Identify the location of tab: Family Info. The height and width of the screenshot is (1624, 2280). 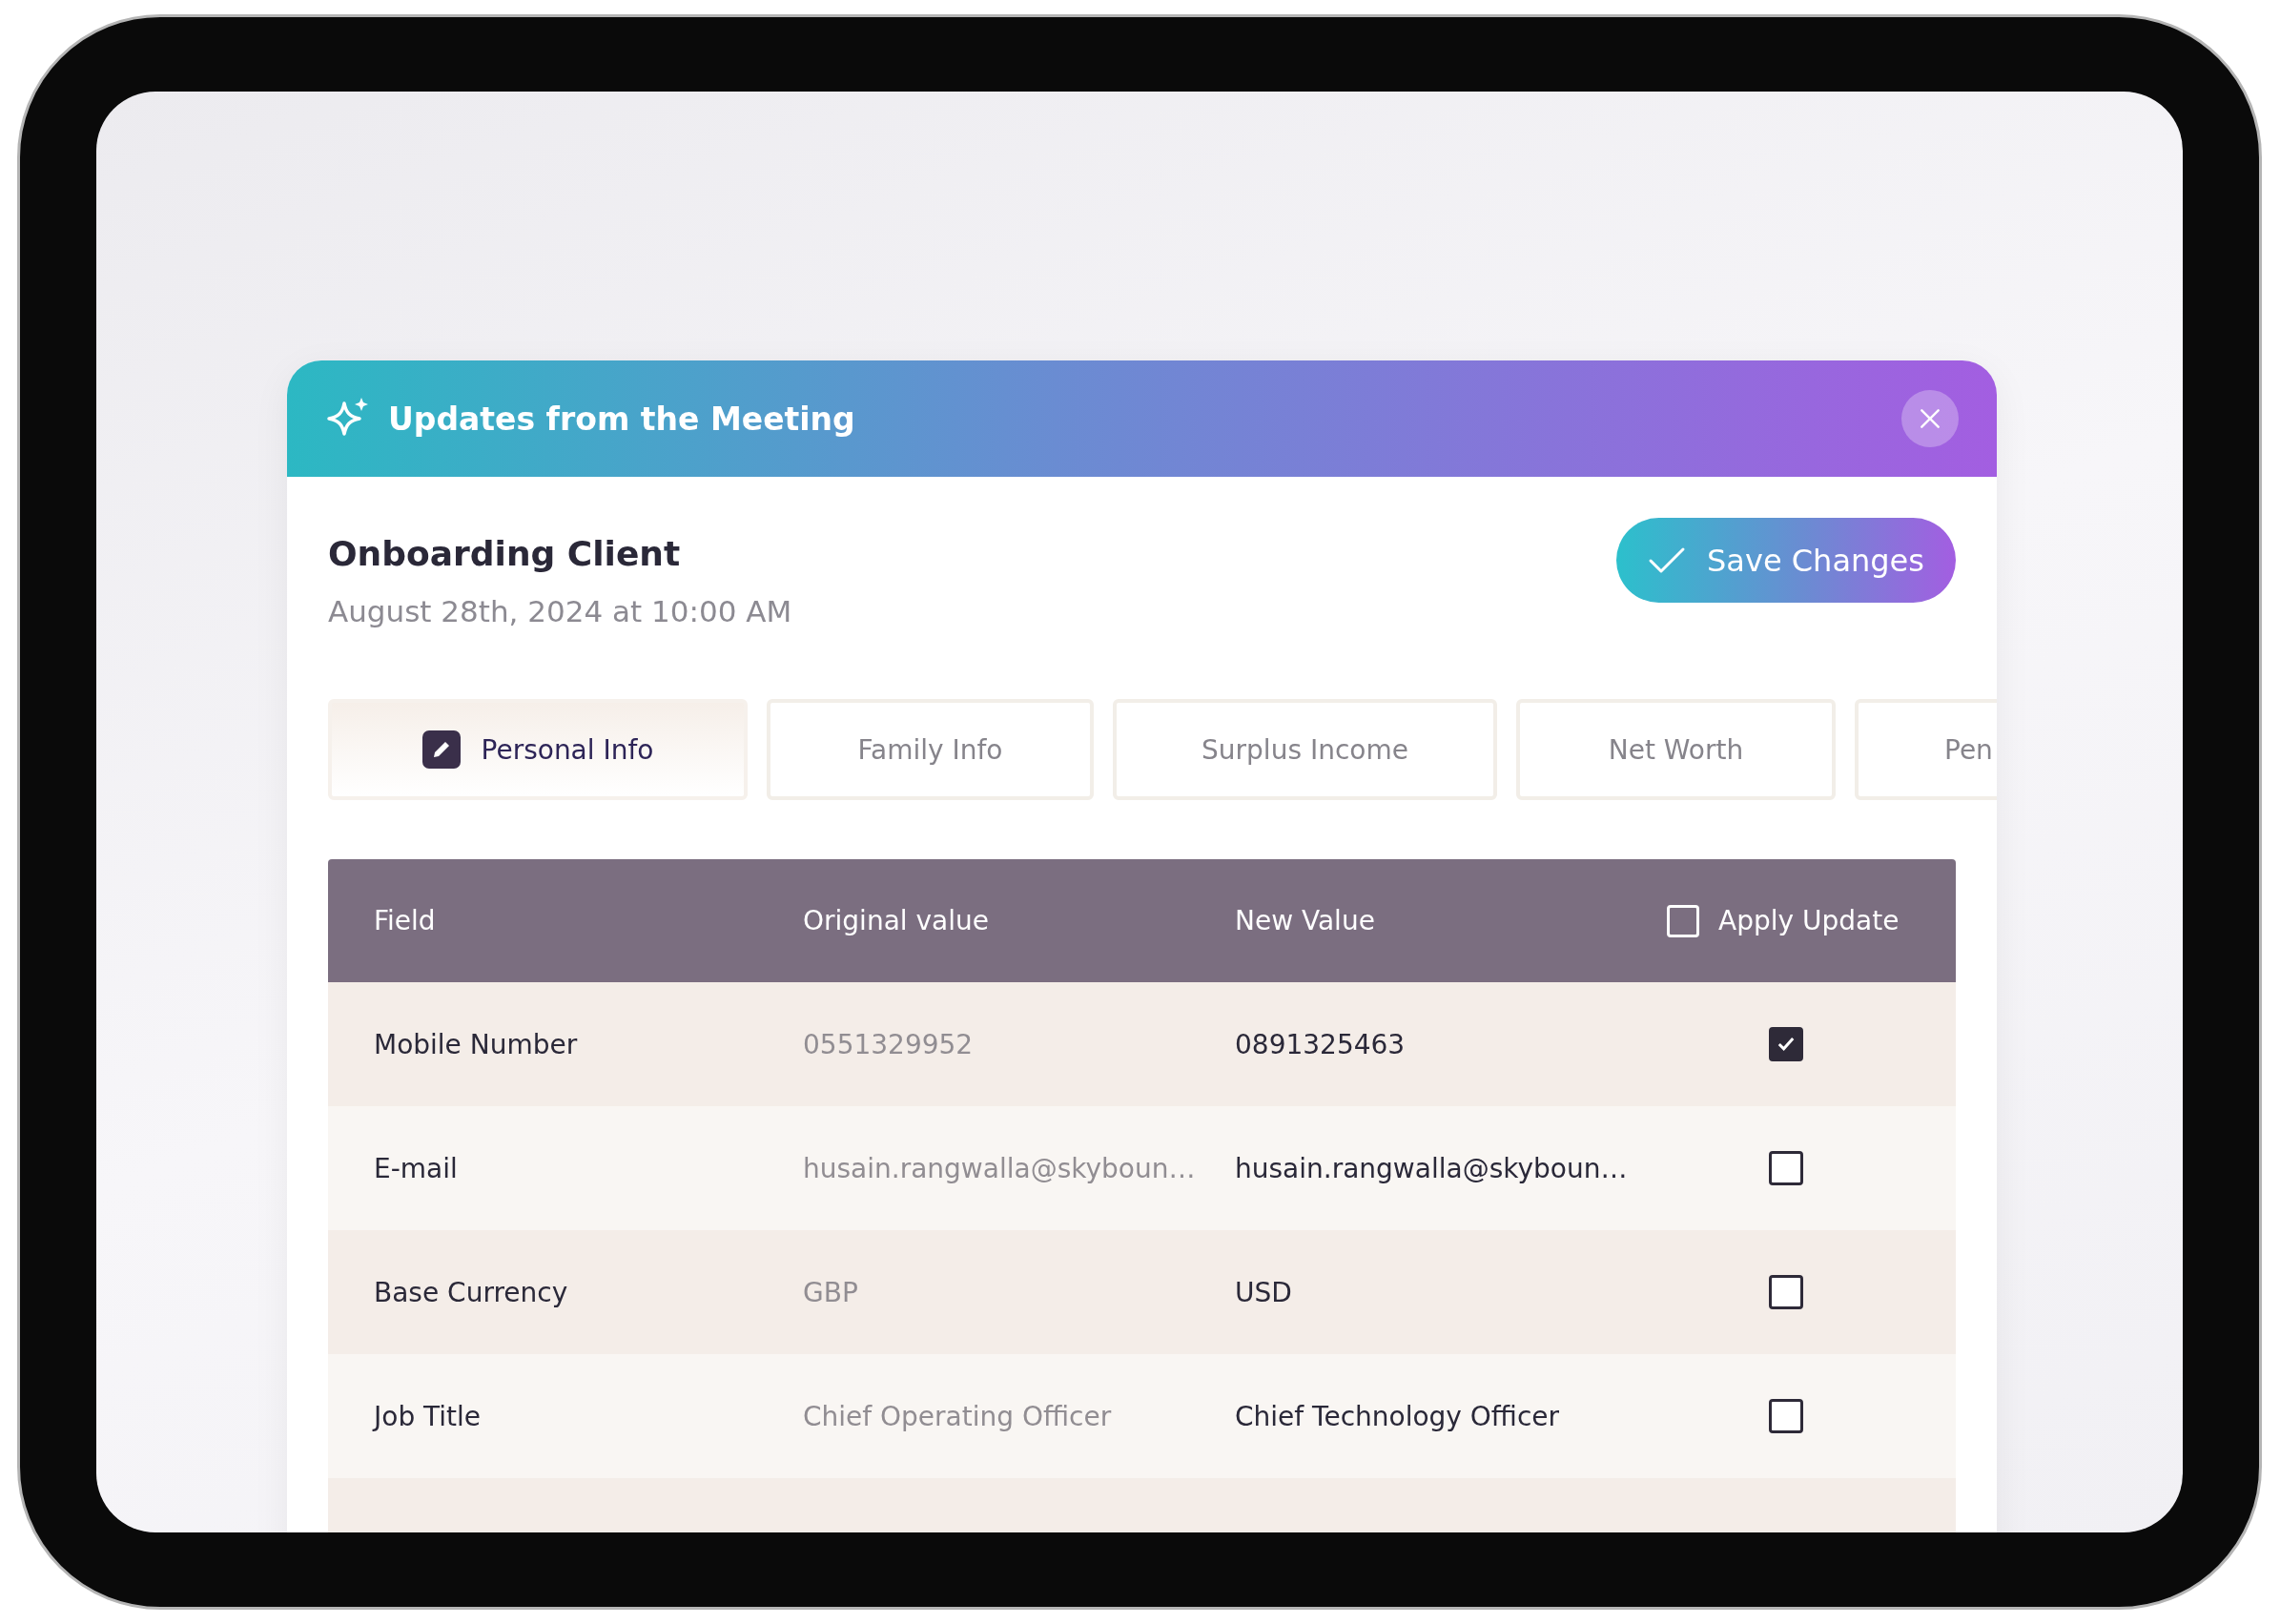
(931, 749).